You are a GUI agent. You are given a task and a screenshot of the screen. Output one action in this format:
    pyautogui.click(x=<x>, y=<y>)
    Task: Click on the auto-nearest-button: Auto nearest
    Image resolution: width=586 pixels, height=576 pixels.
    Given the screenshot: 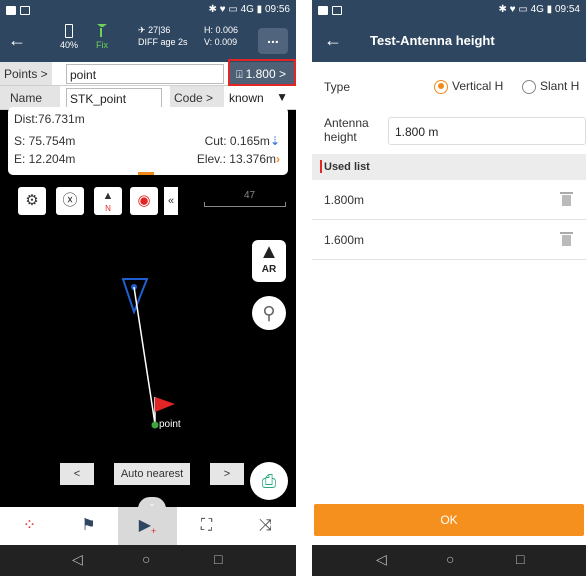 What is the action you would take?
    pyautogui.click(x=152, y=474)
    